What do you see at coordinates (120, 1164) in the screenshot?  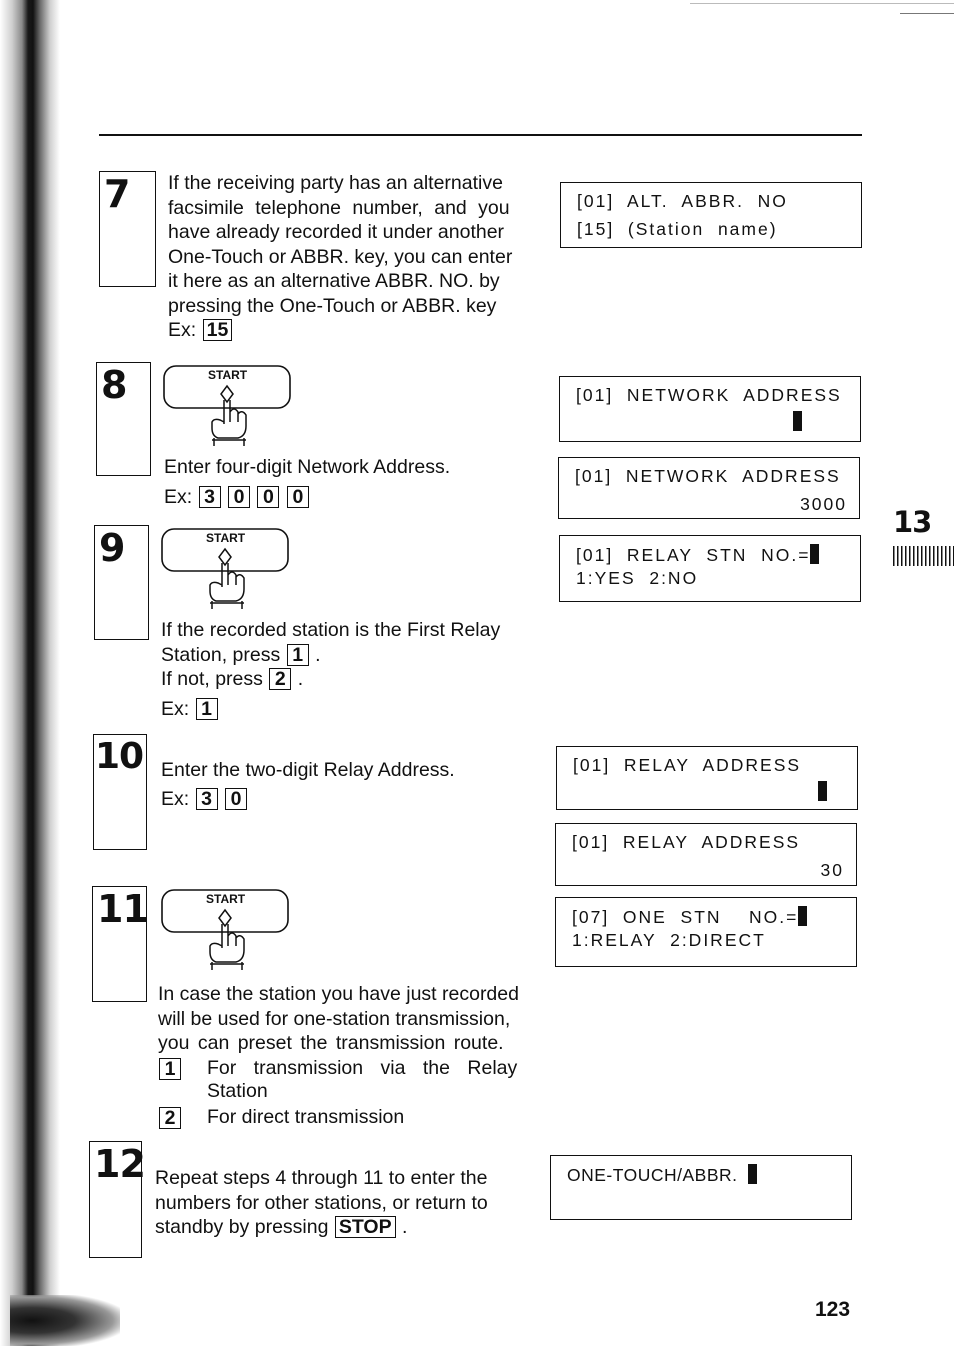 I see `step-number: 12` at bounding box center [120, 1164].